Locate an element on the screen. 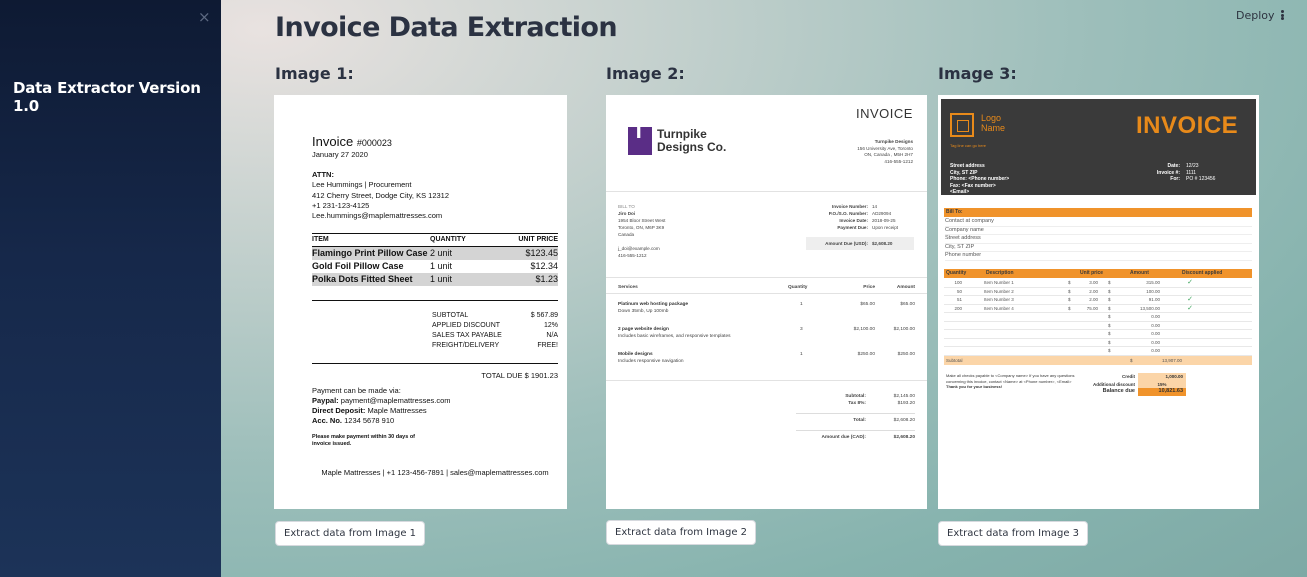  table-row: $0.00 is located at coordinates (1098, 317).